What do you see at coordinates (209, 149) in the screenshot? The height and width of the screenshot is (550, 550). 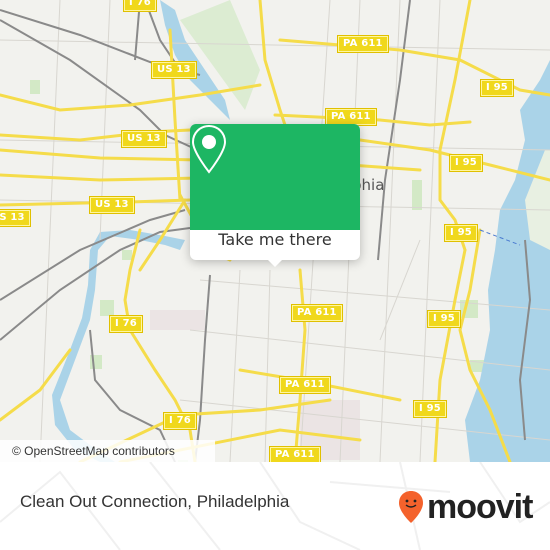 I see `map-pin-icon` at bounding box center [209, 149].